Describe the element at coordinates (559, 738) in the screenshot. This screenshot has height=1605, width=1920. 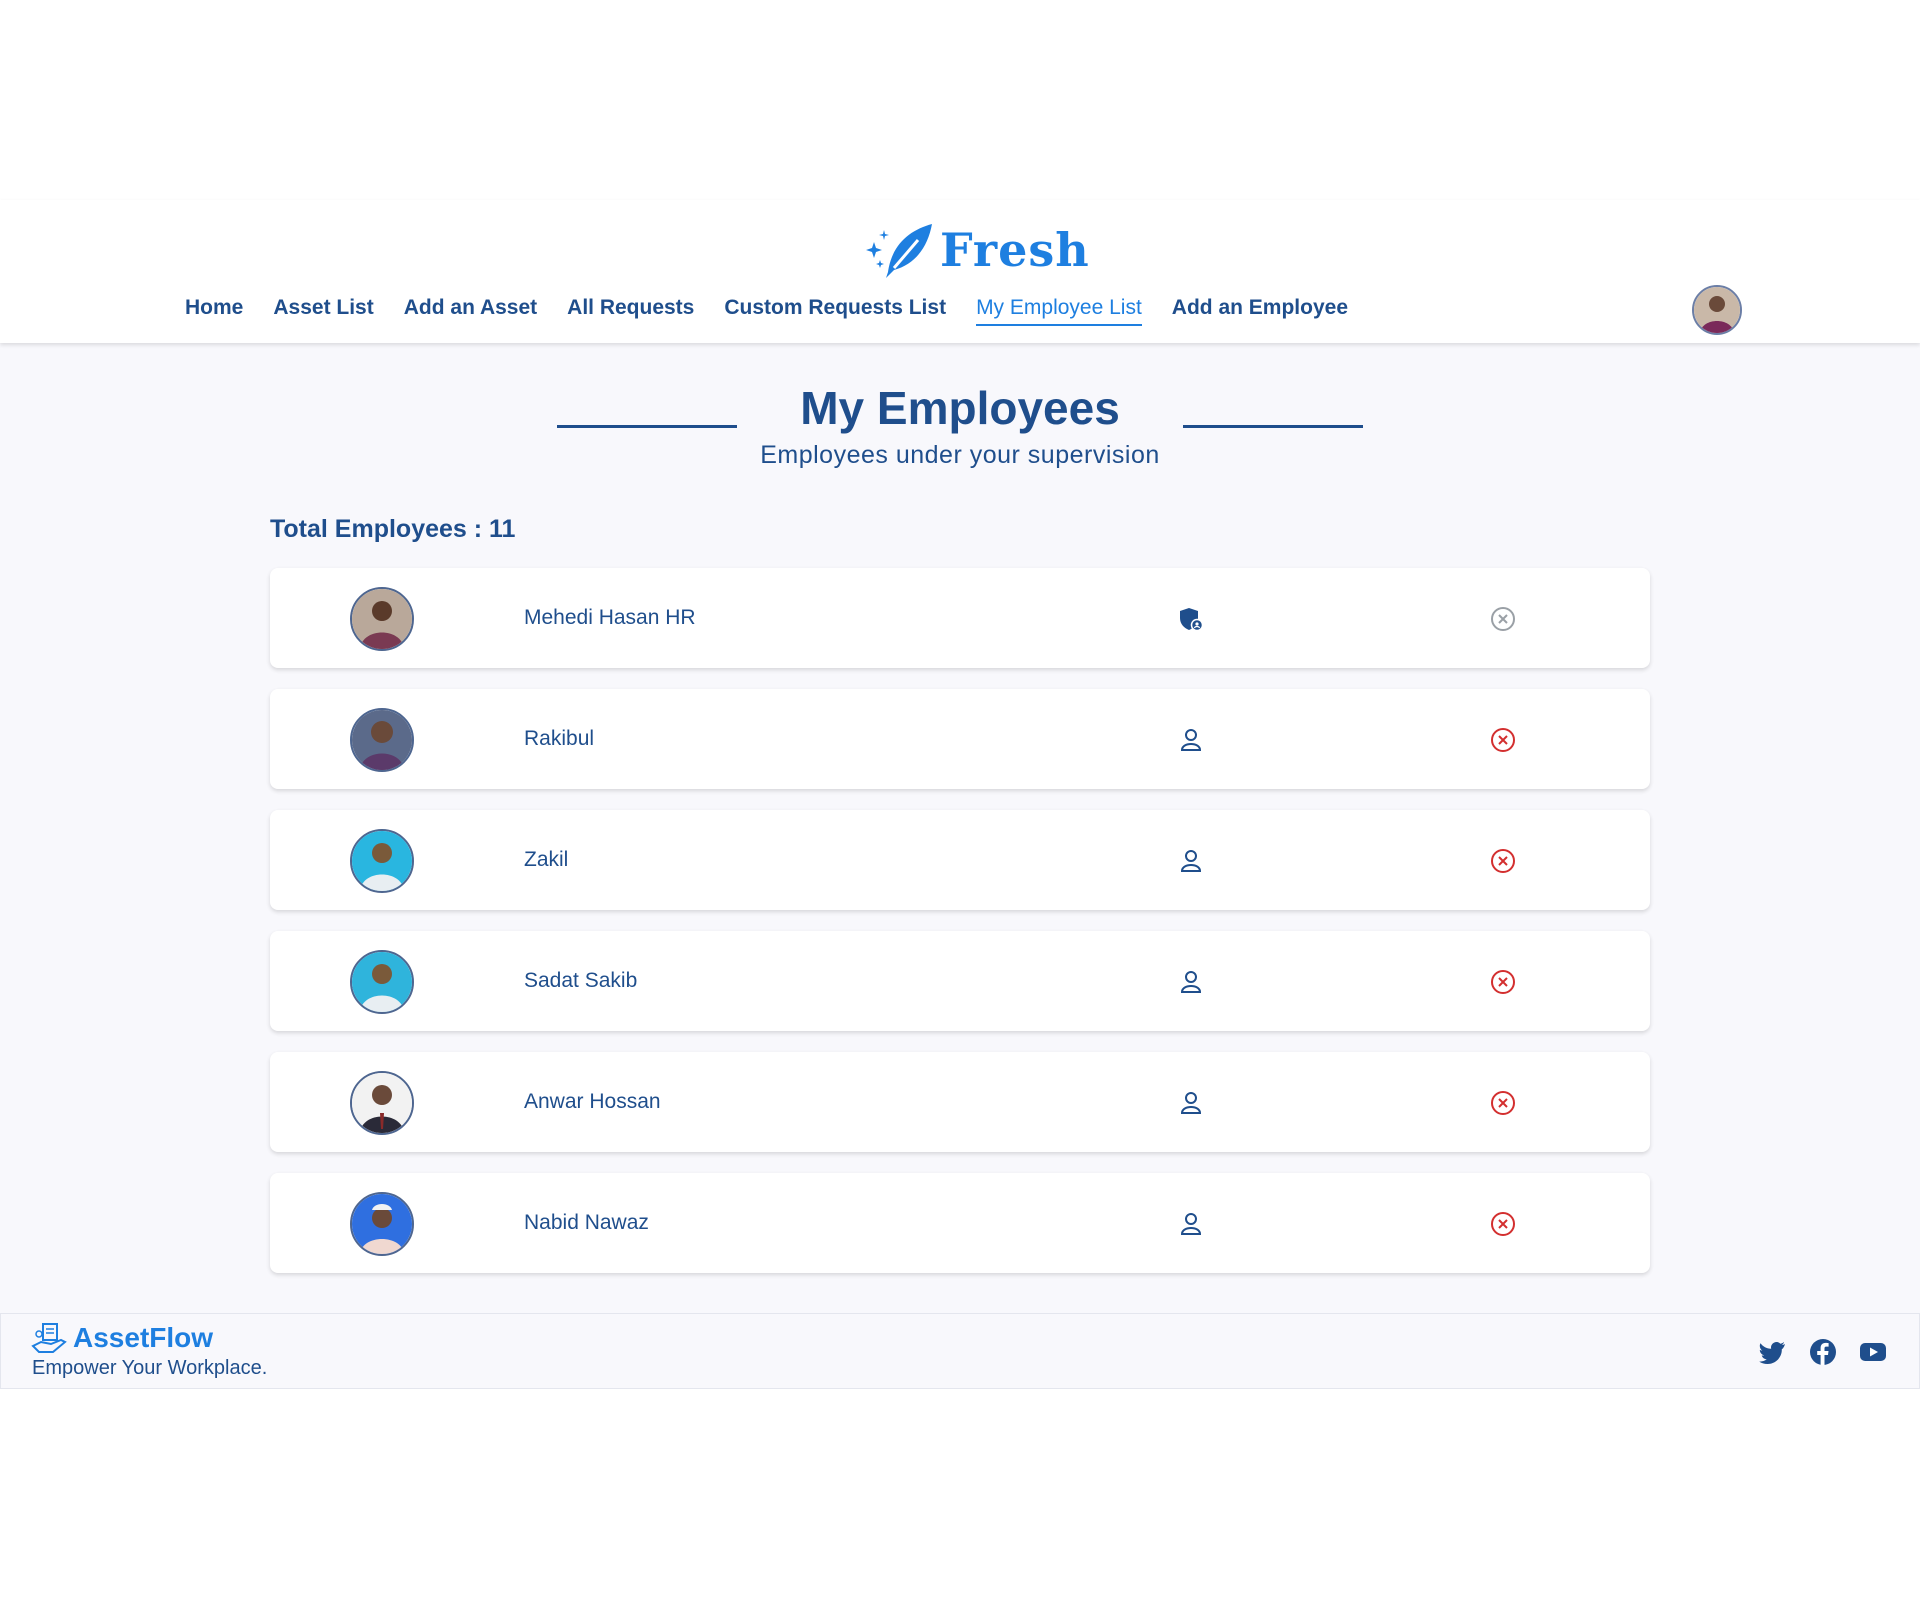
I see `employee-name: Rakibul` at that location.